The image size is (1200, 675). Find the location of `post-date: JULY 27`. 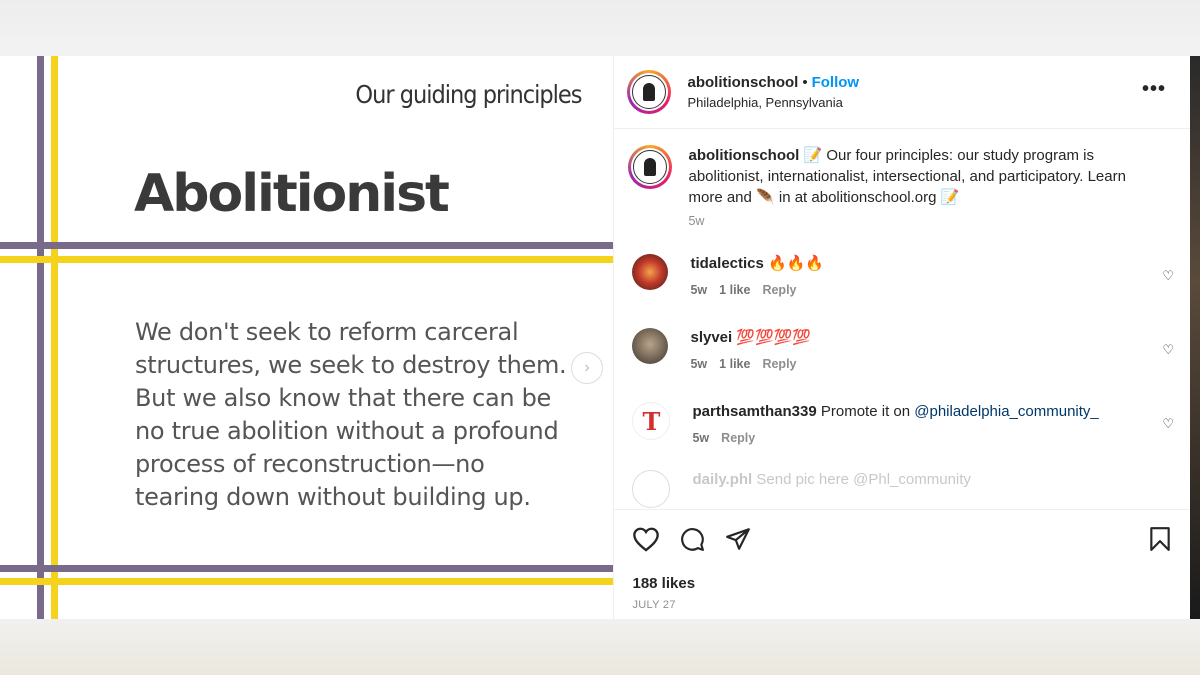

post-date: JULY 27 is located at coordinates (653, 605).